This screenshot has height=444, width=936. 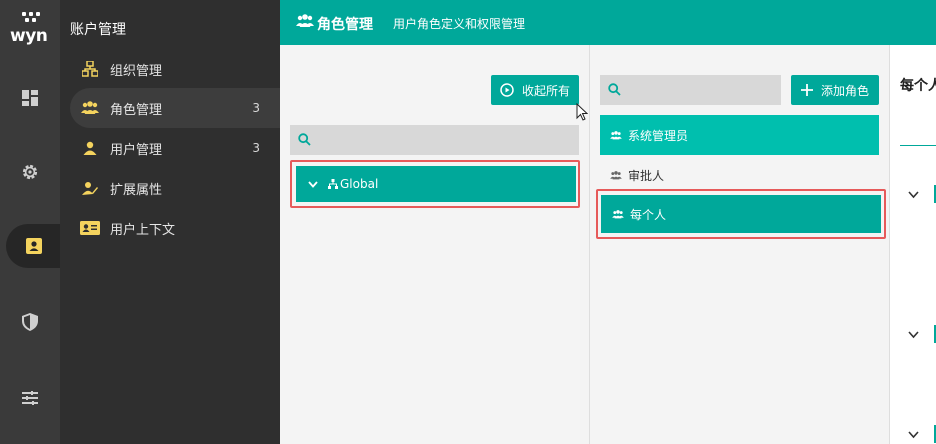 I want to click on column-divider, so click(x=589, y=244).